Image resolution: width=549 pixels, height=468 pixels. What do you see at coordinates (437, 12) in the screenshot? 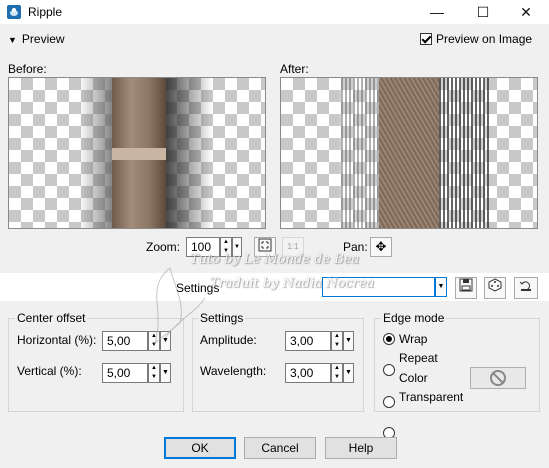
I see `minimize-button: —` at bounding box center [437, 12].